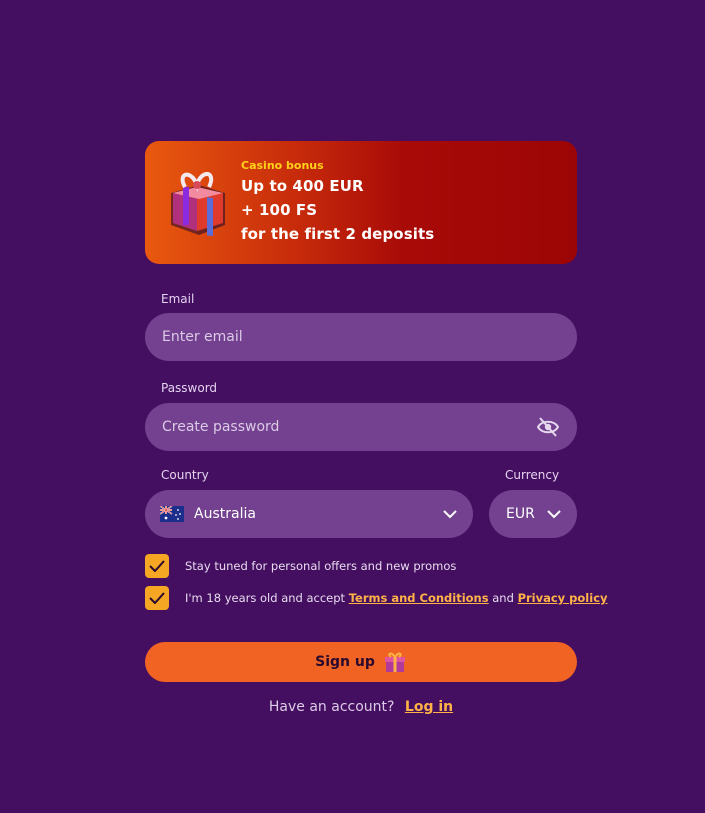  I want to click on password-wrapper, so click(361, 427).